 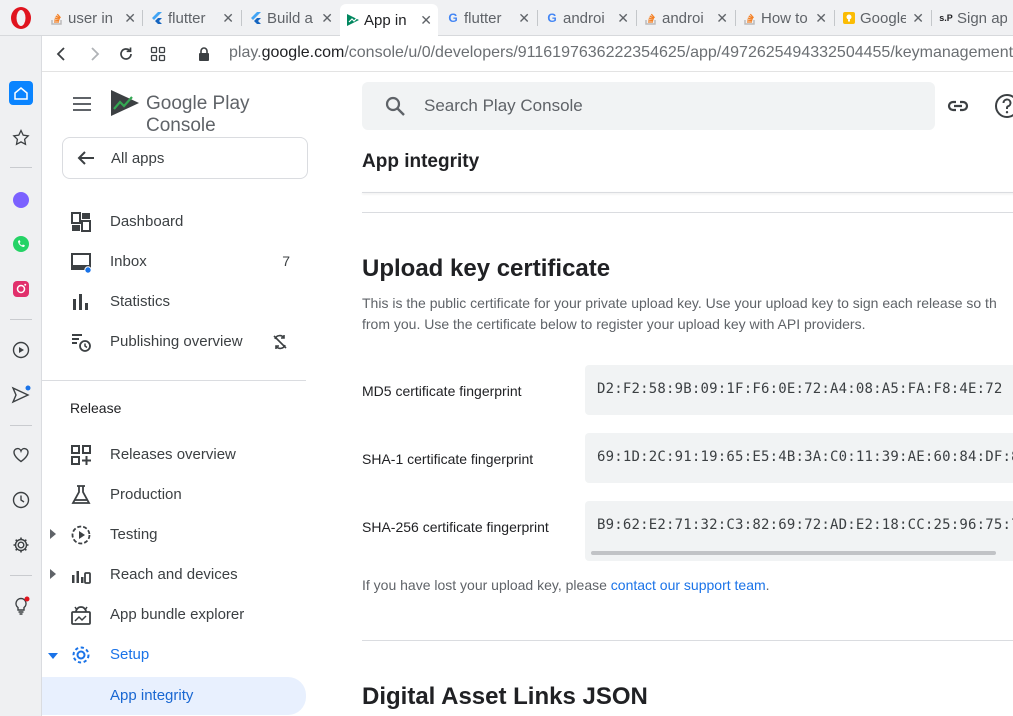 I want to click on lost-key-suffix: ., so click(x=767, y=585).